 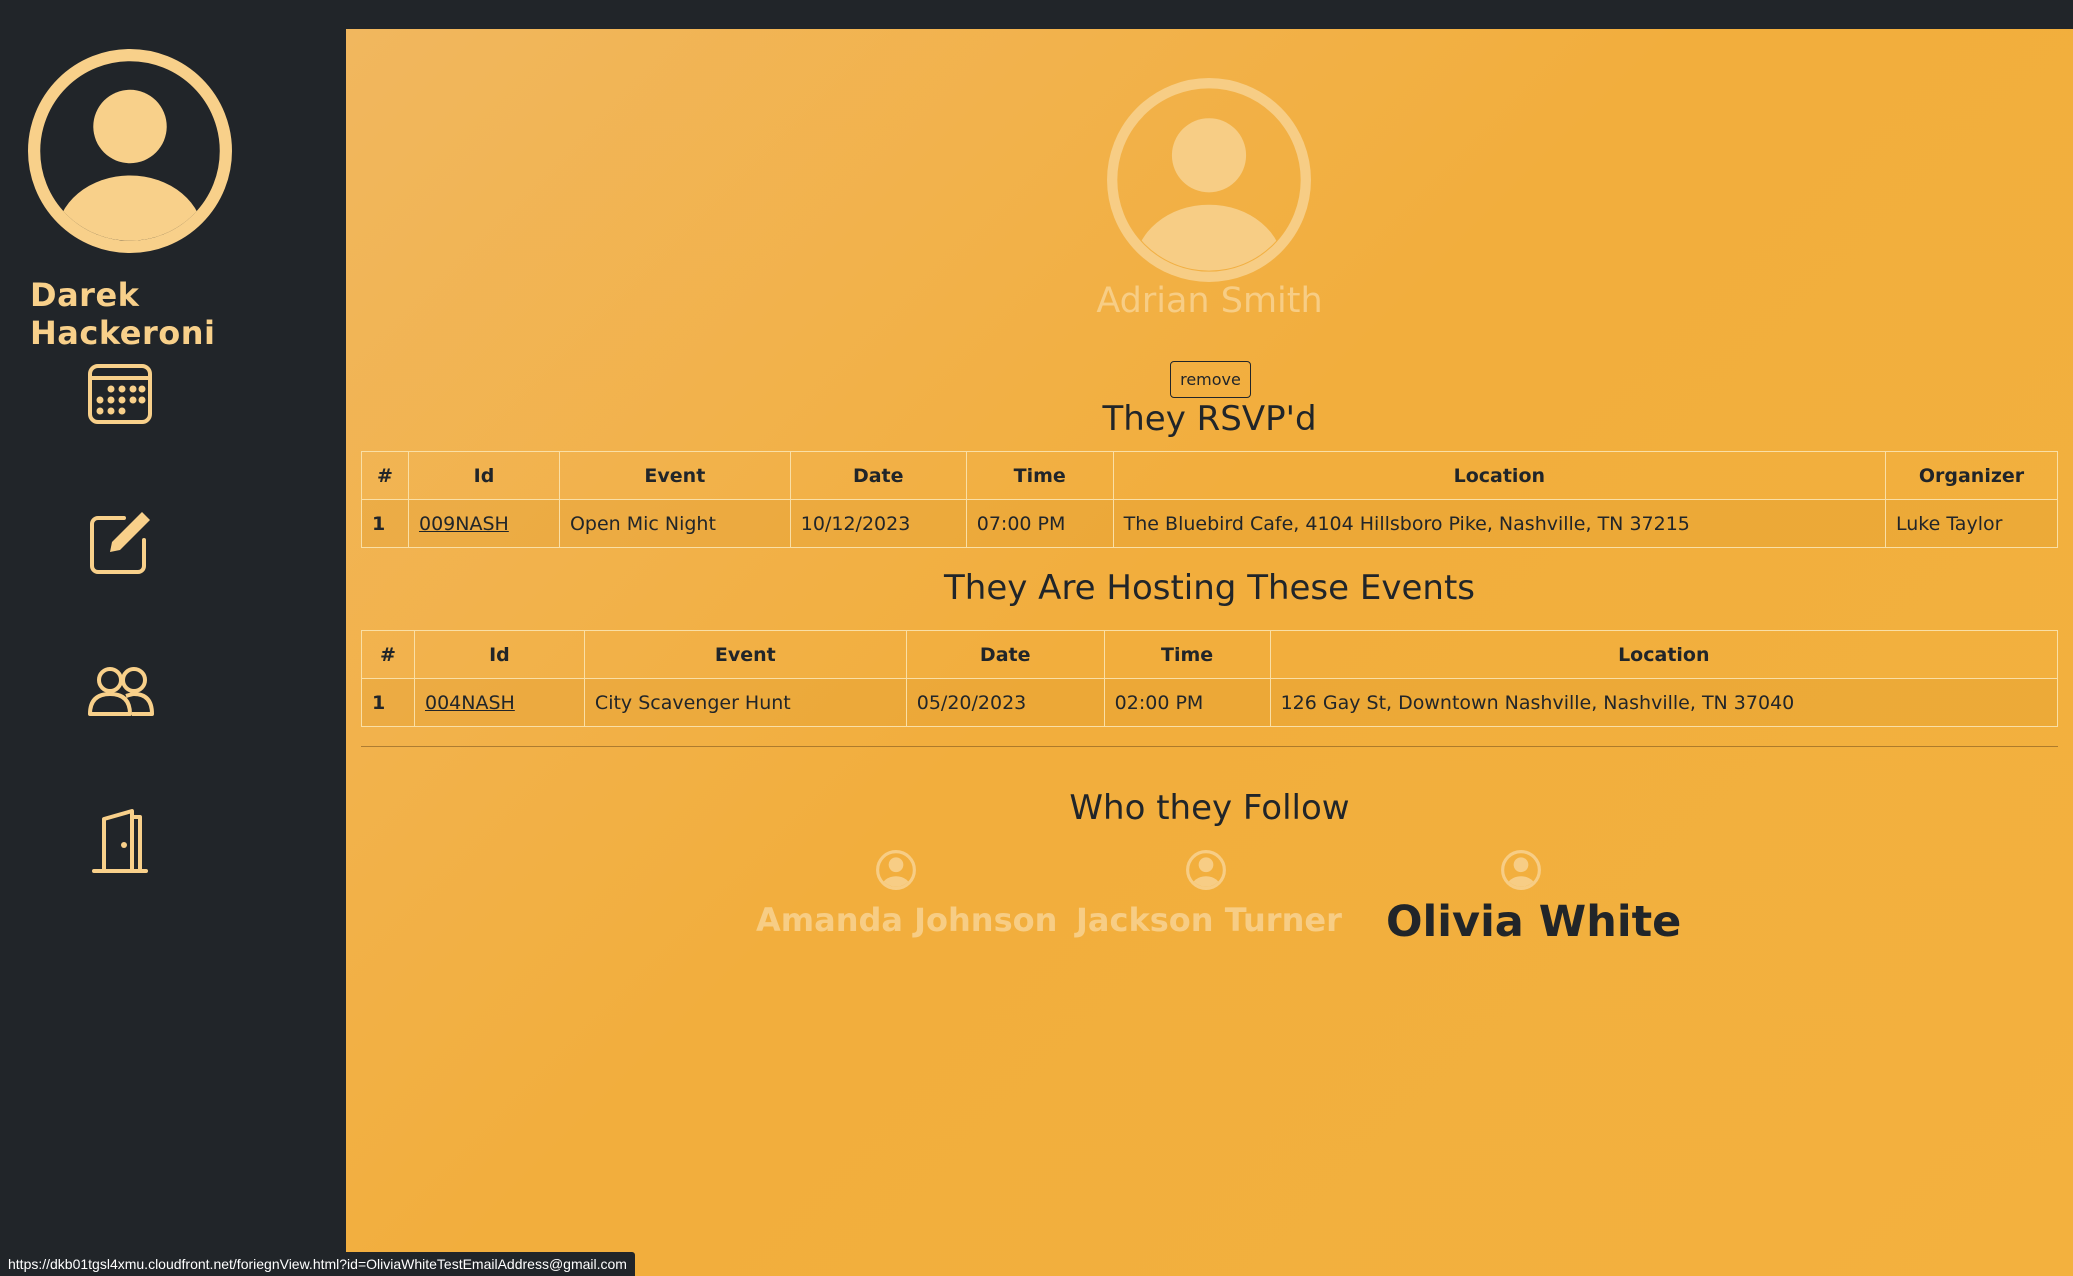 What do you see at coordinates (120, 841) in the screenshot?
I see `door-icon` at bounding box center [120, 841].